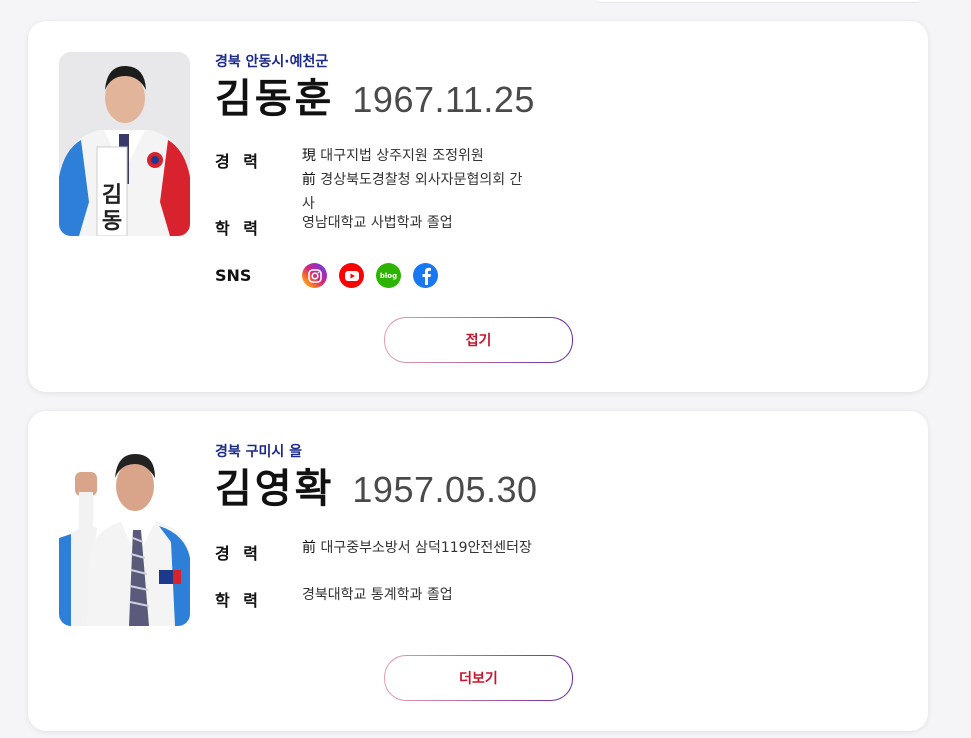 The width and height of the screenshot is (971, 738). What do you see at coordinates (272, 62) in the screenshot?
I see `candidate-region: 경북 안동시·예천군` at bounding box center [272, 62].